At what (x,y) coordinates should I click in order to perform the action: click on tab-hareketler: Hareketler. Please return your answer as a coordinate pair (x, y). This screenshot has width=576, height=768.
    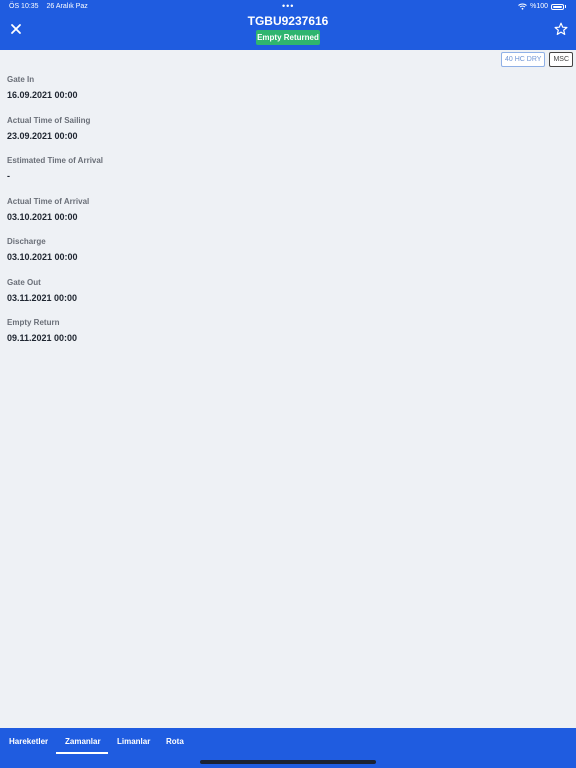
    Looking at the image, I should click on (28, 741).